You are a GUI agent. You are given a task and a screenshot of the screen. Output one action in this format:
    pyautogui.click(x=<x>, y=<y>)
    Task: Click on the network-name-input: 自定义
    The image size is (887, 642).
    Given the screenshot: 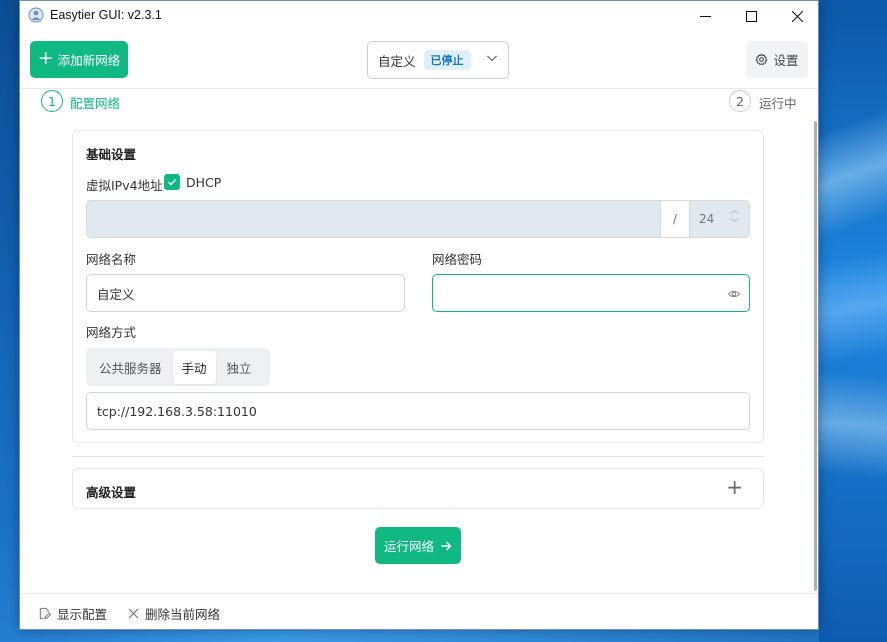 What is the action you would take?
    pyautogui.click(x=245, y=293)
    